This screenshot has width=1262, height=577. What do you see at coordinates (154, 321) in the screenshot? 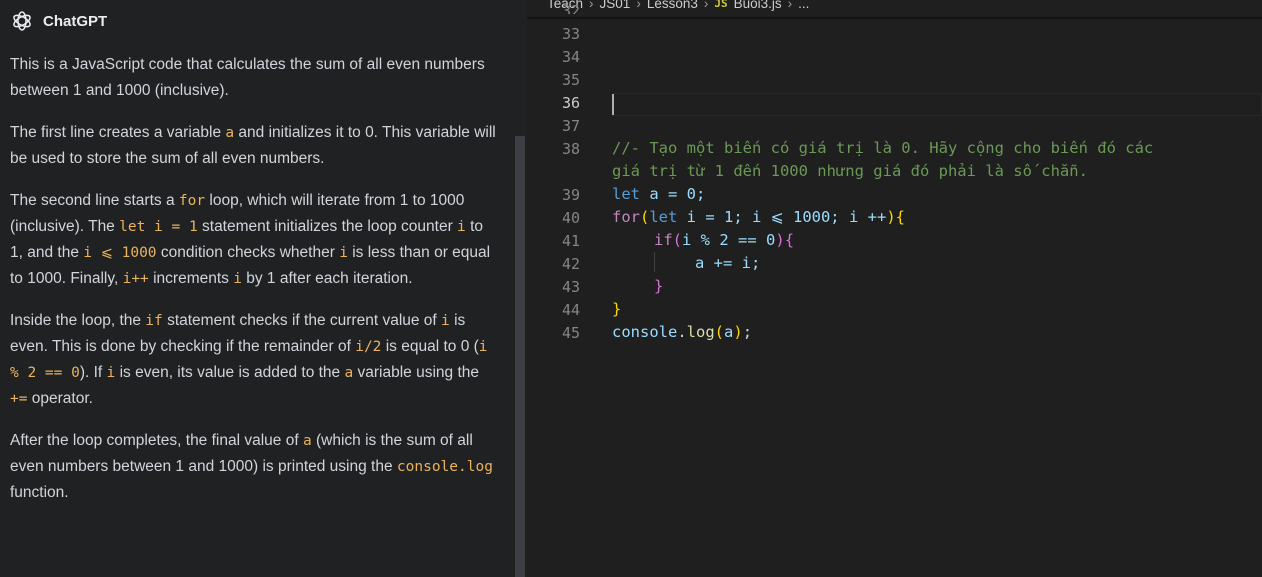
I see `inline-code: if` at bounding box center [154, 321].